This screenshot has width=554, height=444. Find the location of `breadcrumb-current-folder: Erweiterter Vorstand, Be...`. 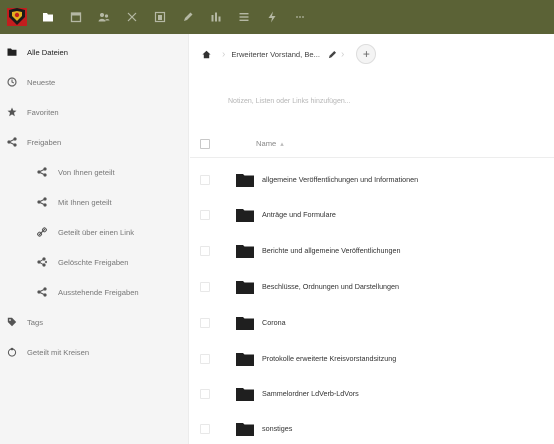

breadcrumb-current-folder: Erweiterter Vorstand, Be... is located at coordinates (275, 54).